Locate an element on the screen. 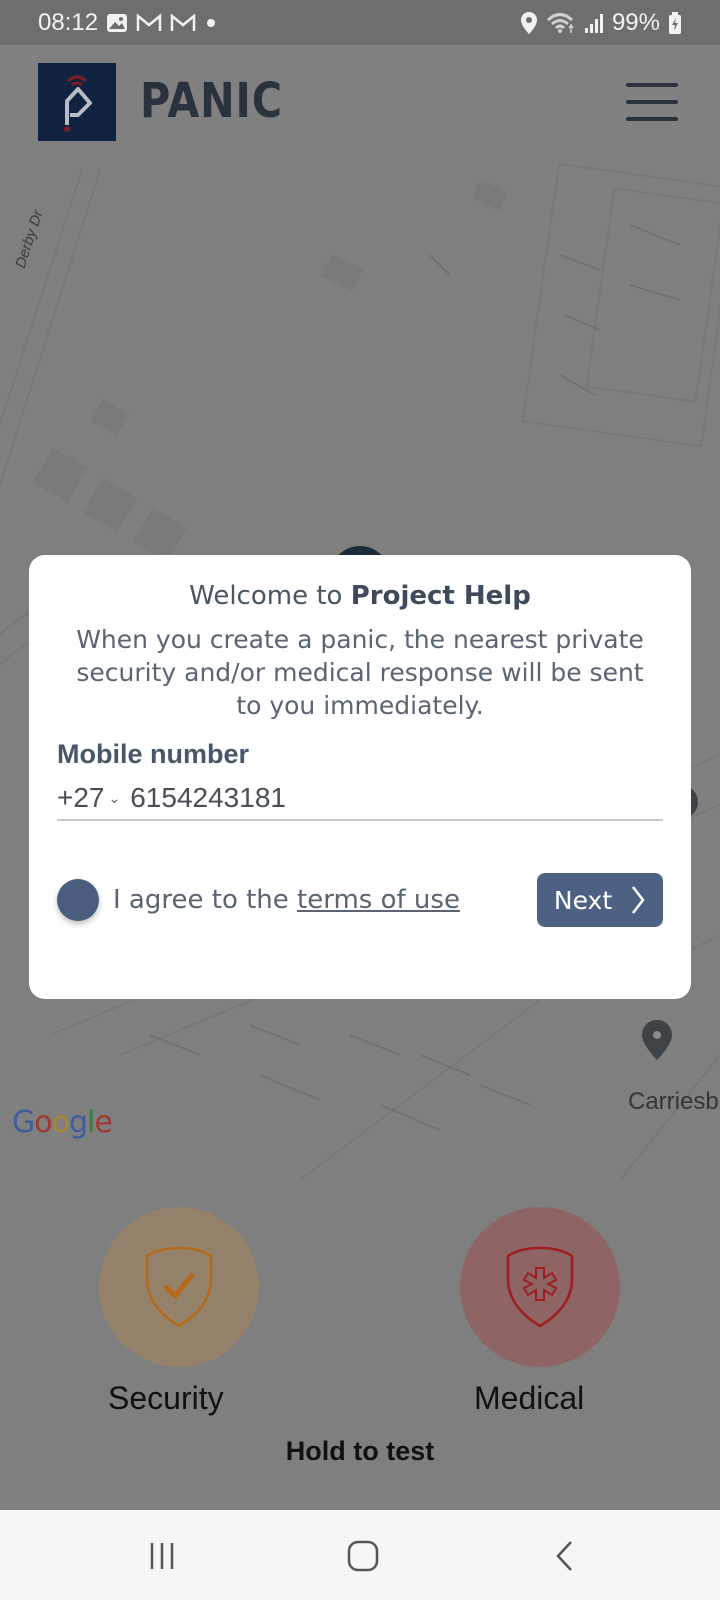 The image size is (720, 1600). chevron-right-icon is located at coordinates (638, 900).